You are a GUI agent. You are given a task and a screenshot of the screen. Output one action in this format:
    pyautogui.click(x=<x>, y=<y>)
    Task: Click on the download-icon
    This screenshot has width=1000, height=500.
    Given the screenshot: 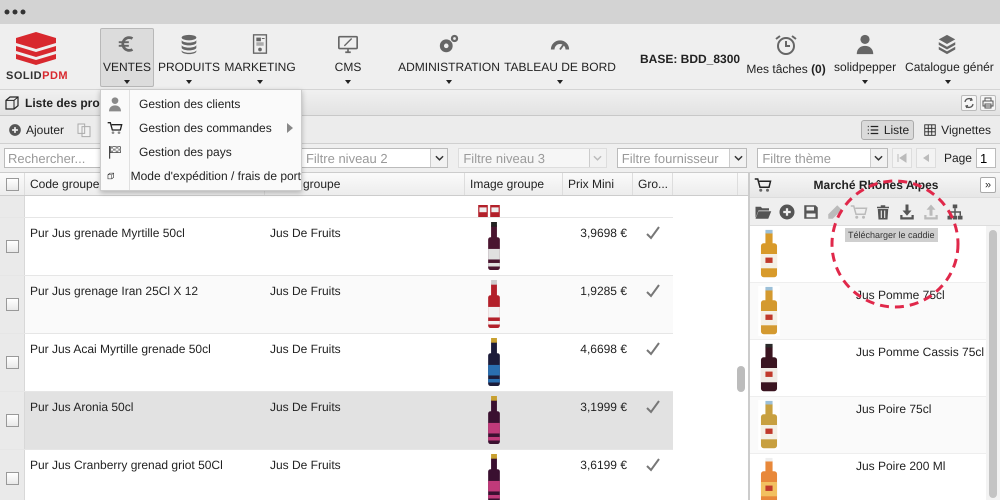 What is the action you would take?
    pyautogui.click(x=907, y=211)
    